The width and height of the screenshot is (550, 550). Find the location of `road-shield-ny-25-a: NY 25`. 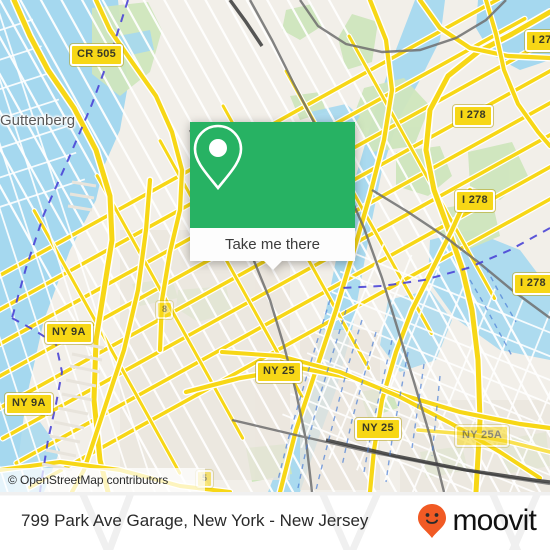

road-shield-ny-25-a: NY 25 is located at coordinates (279, 372).